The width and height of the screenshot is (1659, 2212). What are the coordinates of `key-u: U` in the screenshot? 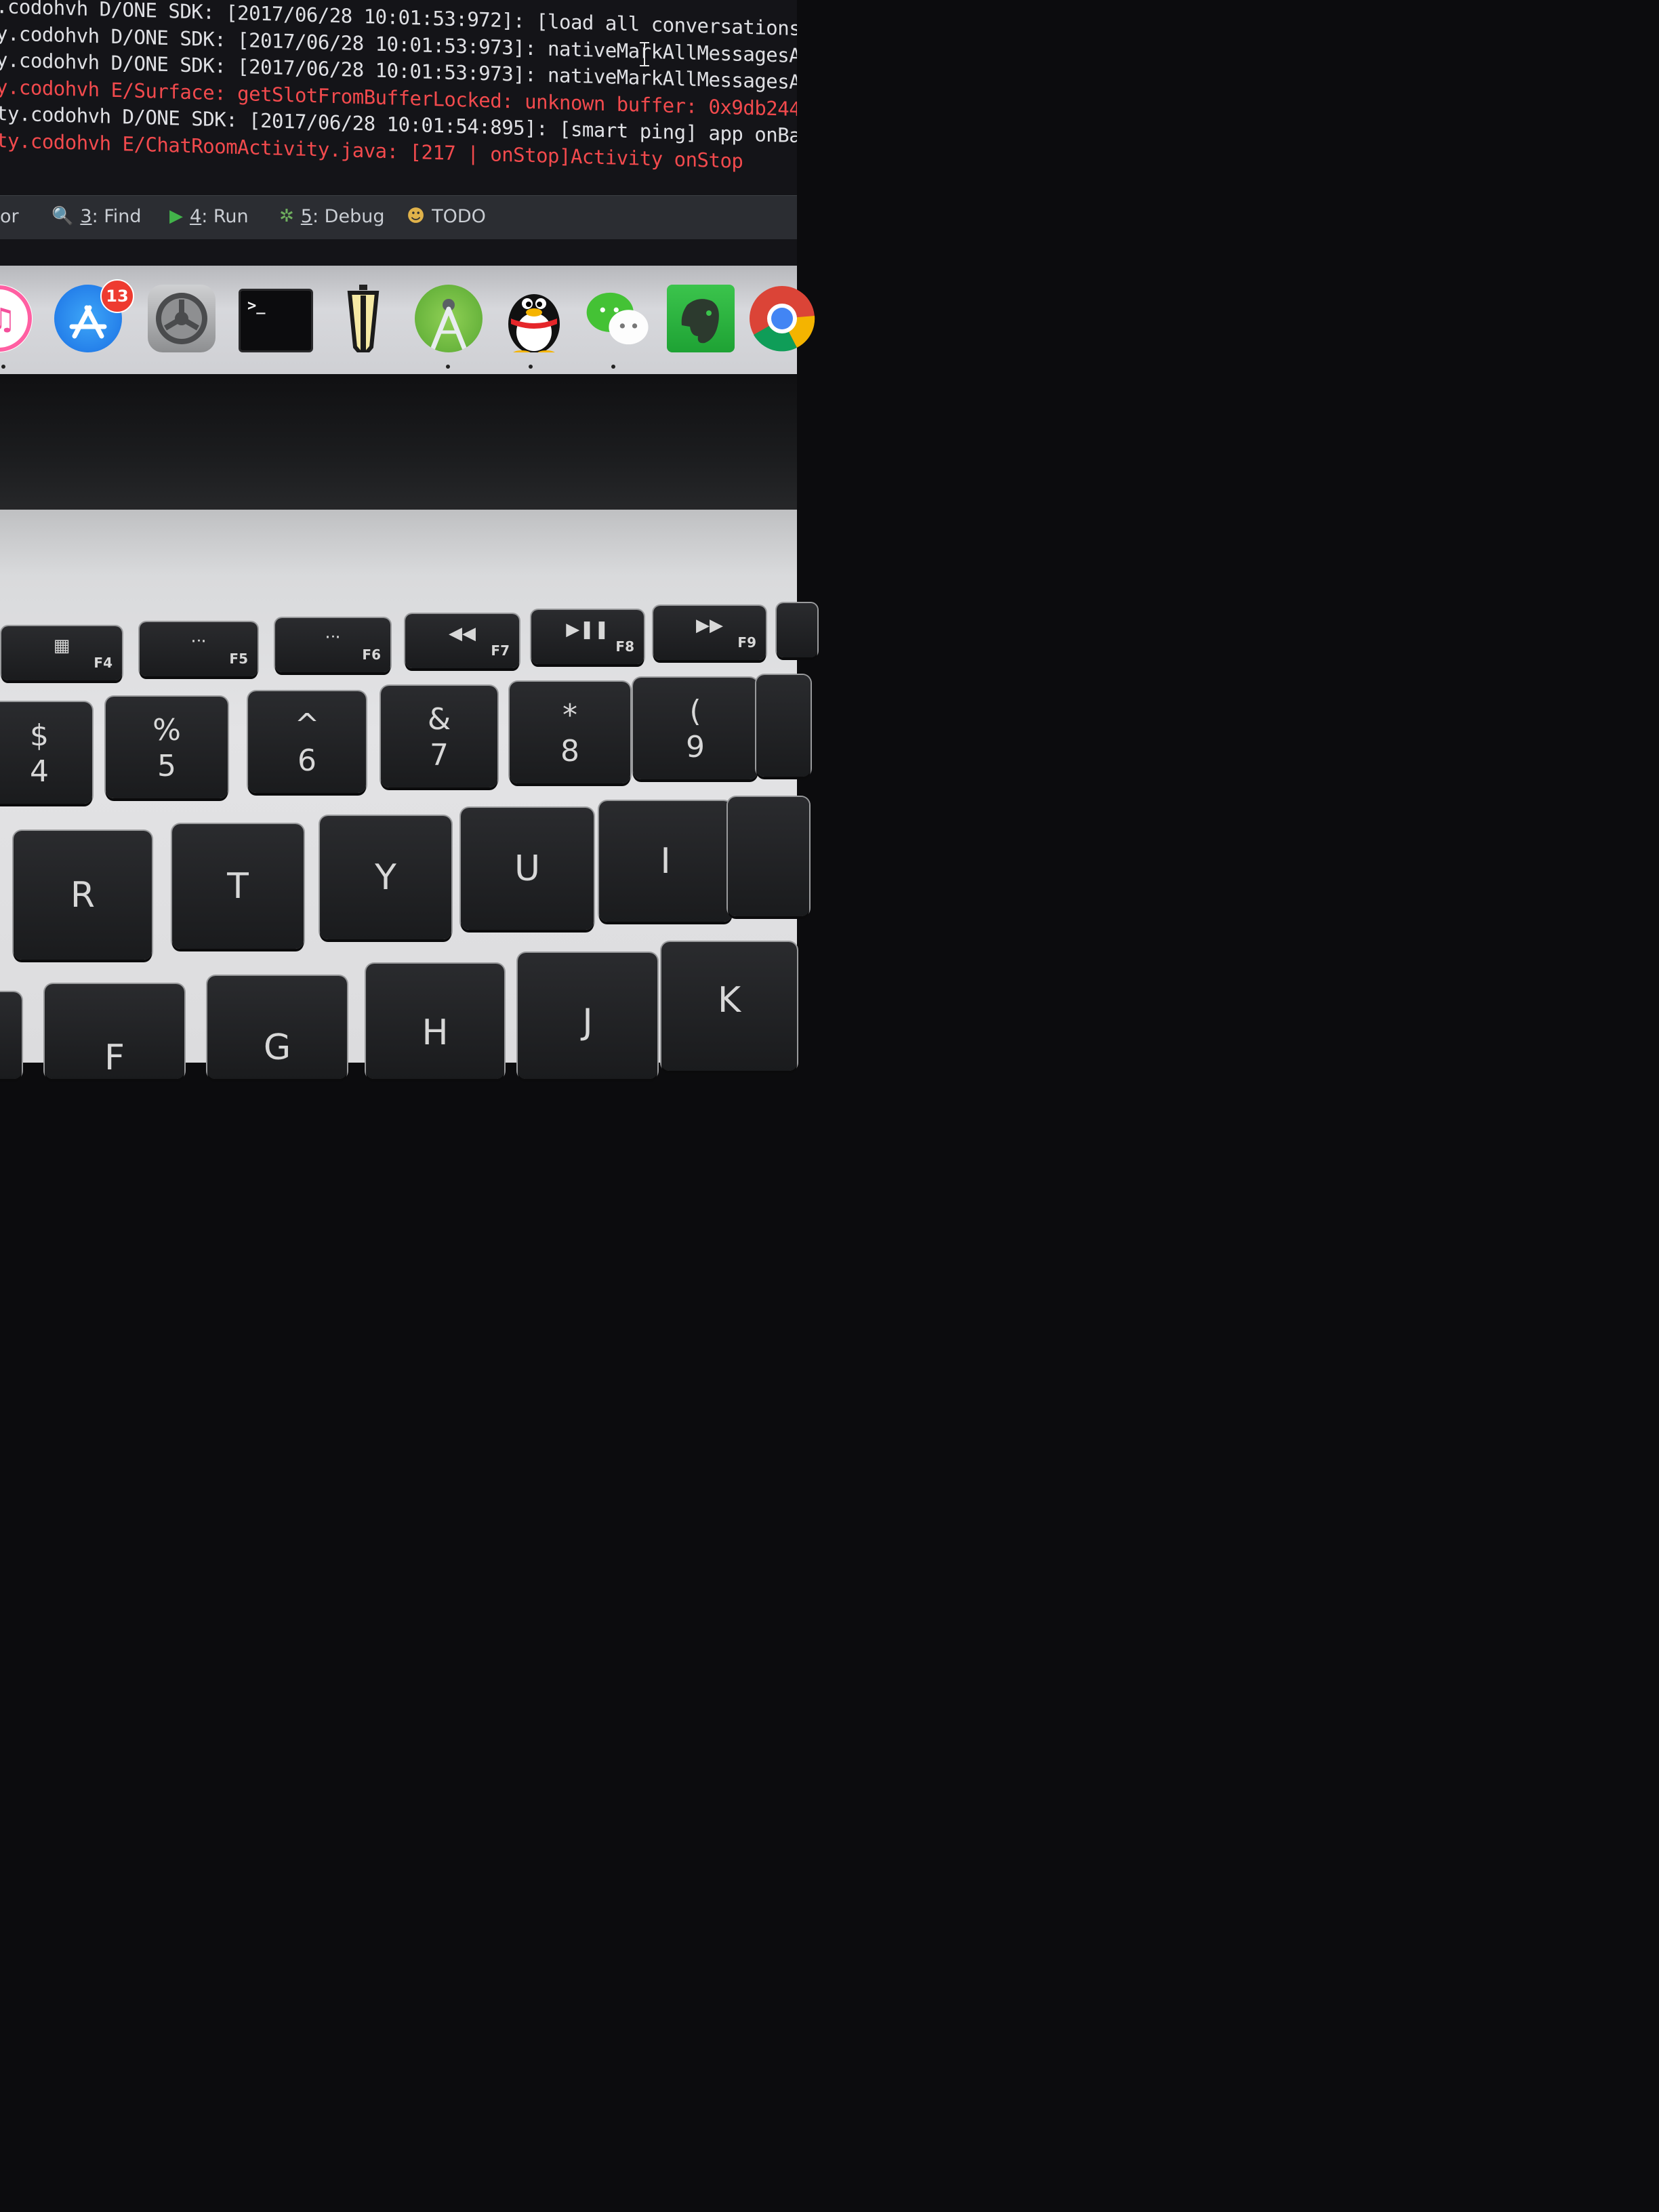 It's located at (527, 869).